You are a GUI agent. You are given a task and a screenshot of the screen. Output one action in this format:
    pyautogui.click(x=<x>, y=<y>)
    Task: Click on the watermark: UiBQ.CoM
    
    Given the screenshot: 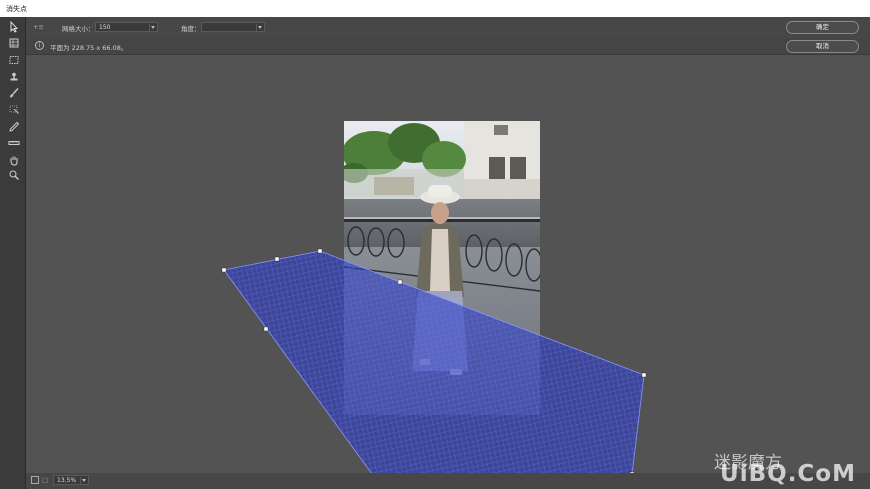 What is the action you would take?
    pyautogui.click(x=788, y=474)
    